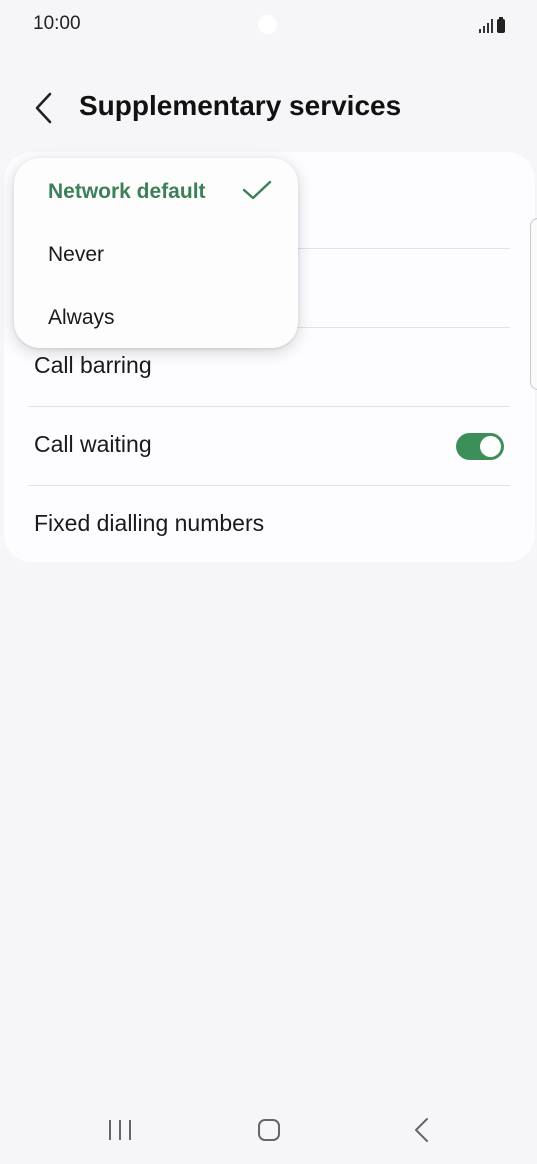  Describe the element at coordinates (269, 525) in the screenshot. I see `fixed-dialling-numbers-row: Fixed dialling numbers` at that location.